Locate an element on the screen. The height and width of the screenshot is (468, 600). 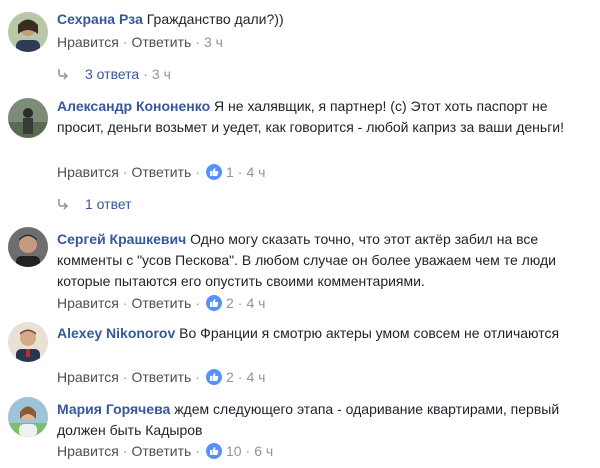
replies-count: 3 ответа is located at coordinates (112, 74).